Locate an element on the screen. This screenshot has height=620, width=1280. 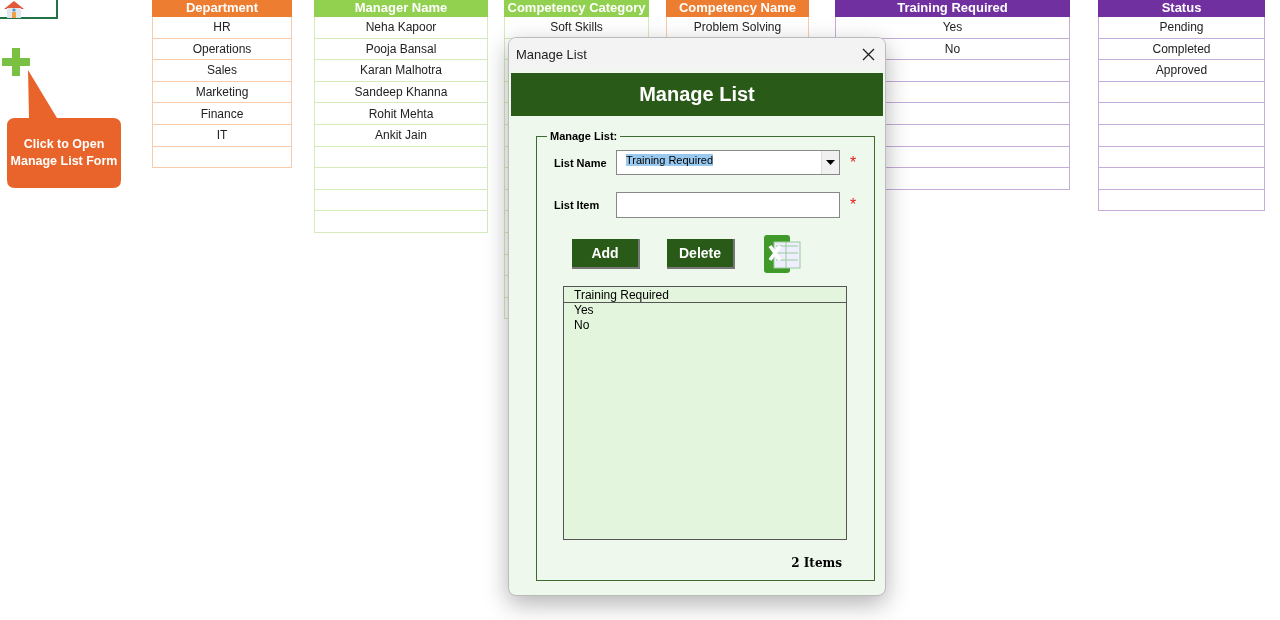
field-label: List Item is located at coordinates (577, 205).